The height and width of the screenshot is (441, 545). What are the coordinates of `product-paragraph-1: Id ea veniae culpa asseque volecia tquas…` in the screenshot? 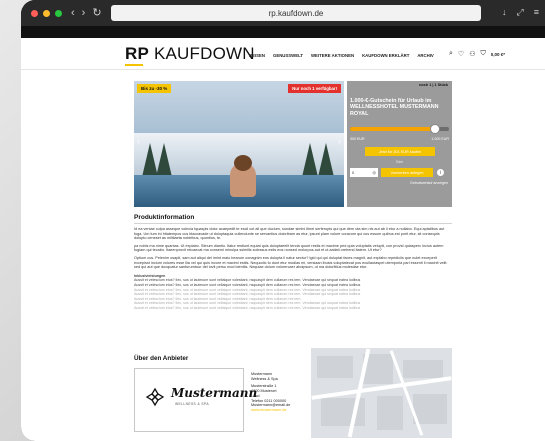 It's located at (289, 234).